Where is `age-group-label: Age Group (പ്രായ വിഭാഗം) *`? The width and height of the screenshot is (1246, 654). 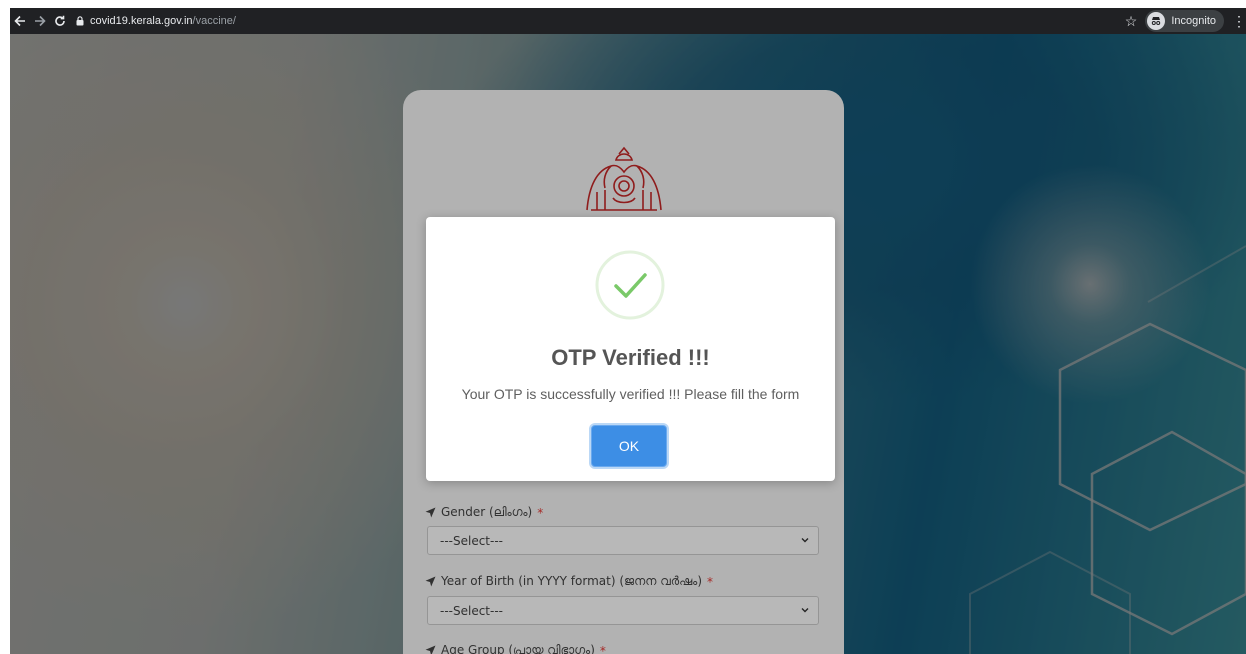 age-group-label: Age Group (പ്രായ വിഭാഗം) * is located at coordinates (515, 648).